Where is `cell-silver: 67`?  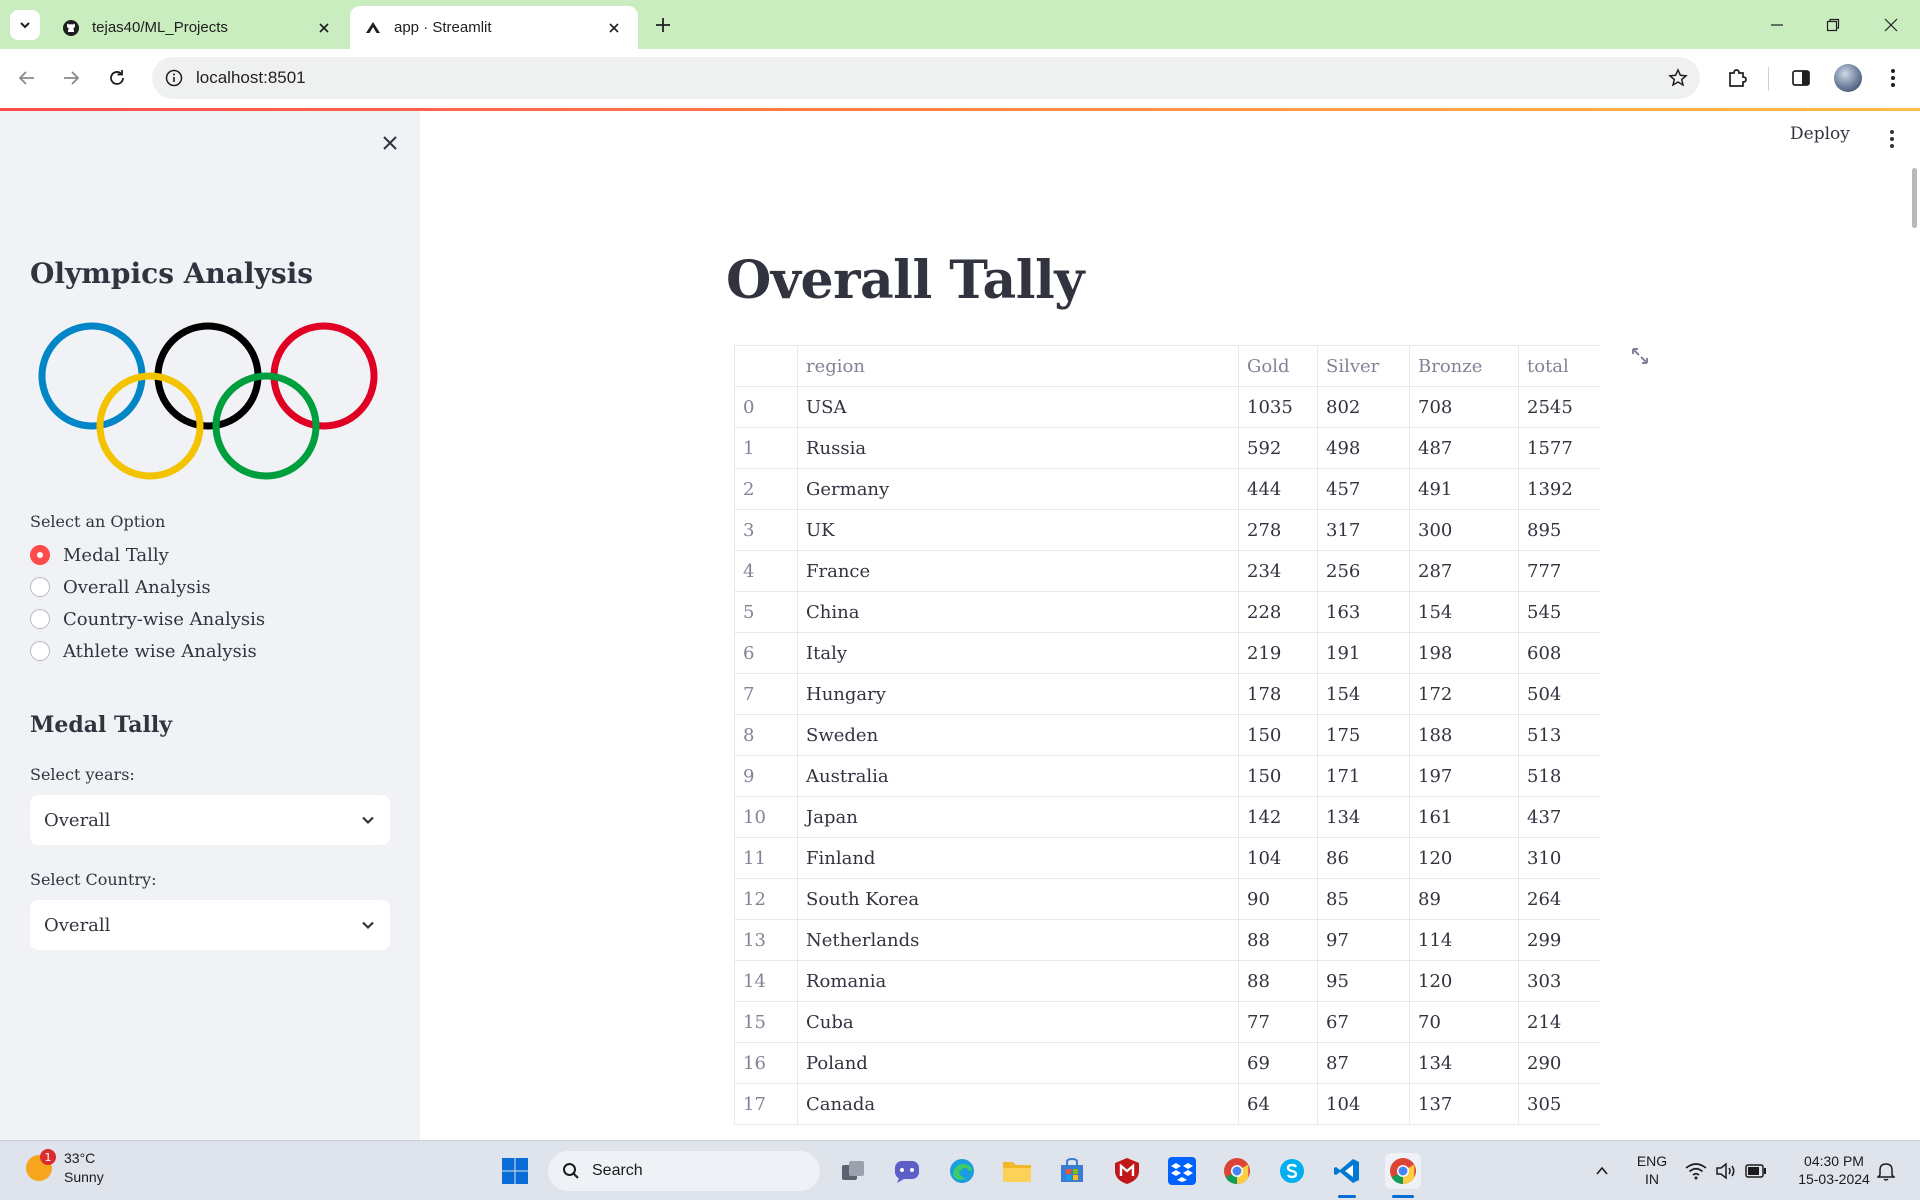 cell-silver: 67 is located at coordinates (1363, 1022).